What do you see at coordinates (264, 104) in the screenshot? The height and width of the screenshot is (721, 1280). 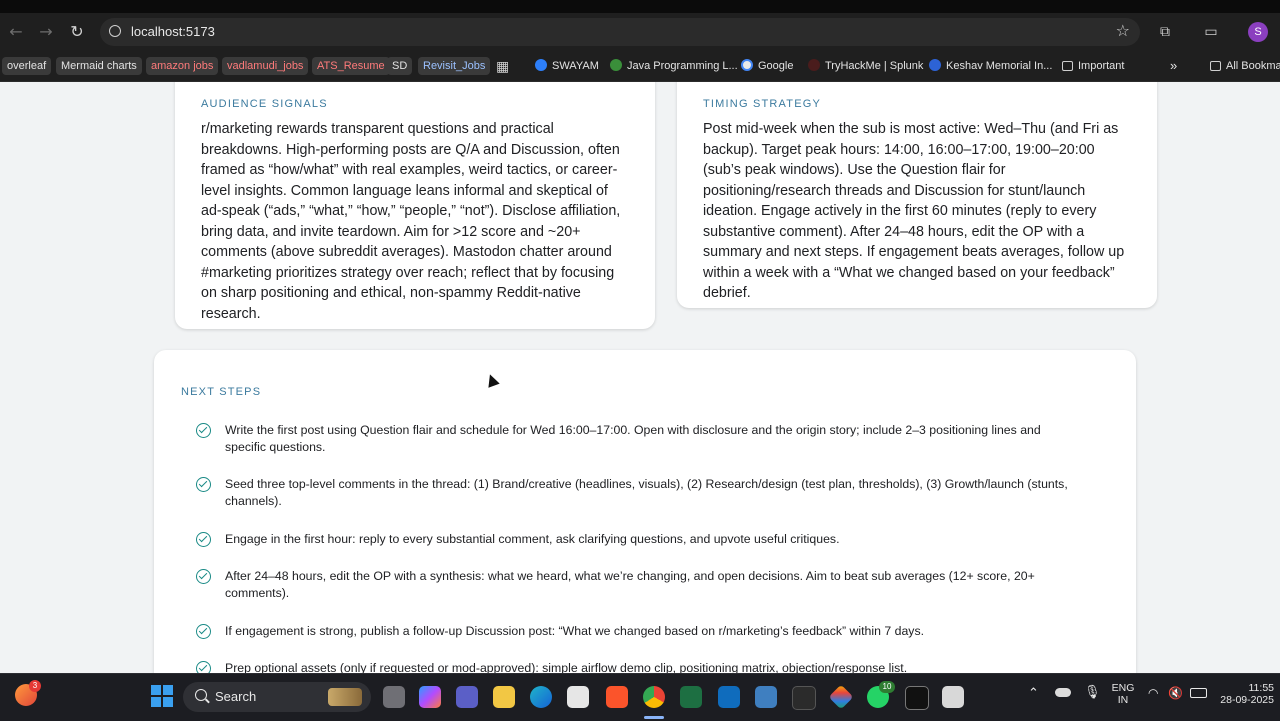 I see `audience-signals-title: AUDIENCE SIGNALS` at bounding box center [264, 104].